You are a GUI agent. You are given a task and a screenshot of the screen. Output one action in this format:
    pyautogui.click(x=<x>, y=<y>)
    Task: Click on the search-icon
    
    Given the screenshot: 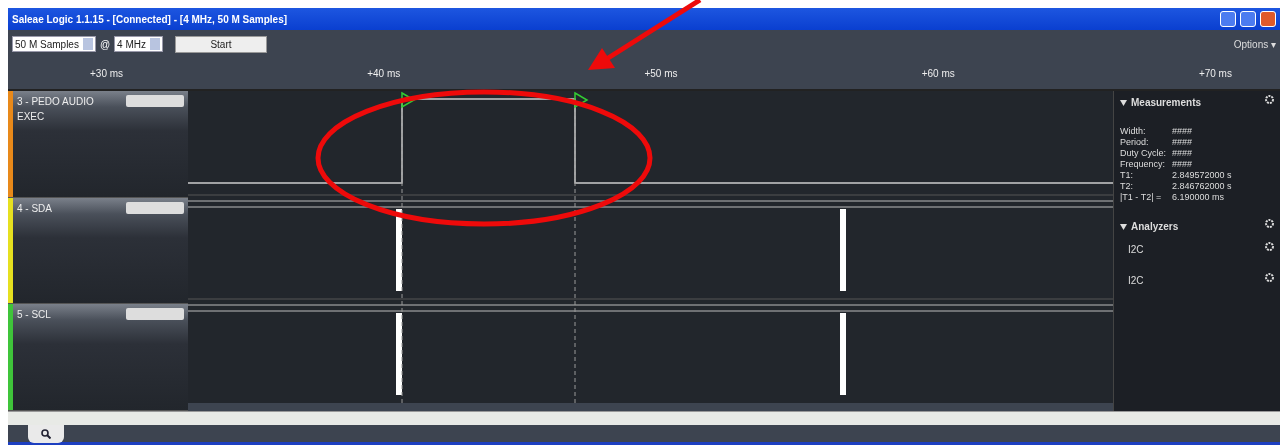 What is the action you would take?
    pyautogui.click(x=46, y=434)
    